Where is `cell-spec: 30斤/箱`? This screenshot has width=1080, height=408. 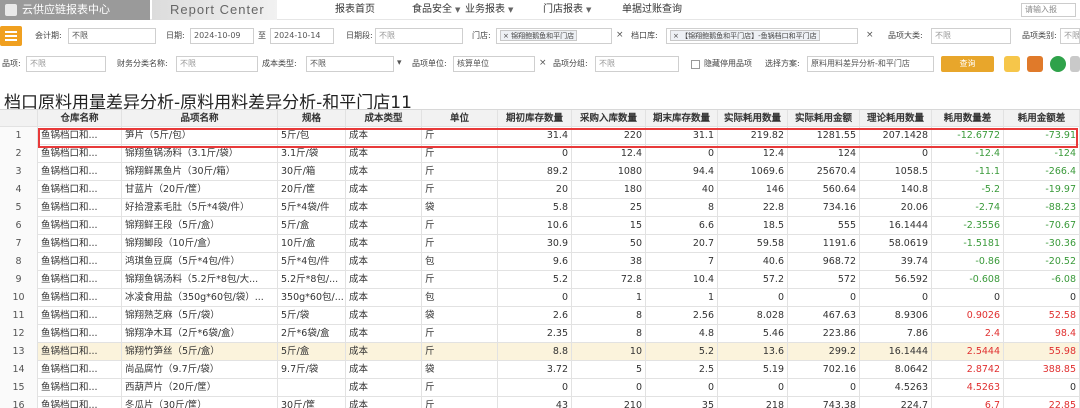
cell-spec: 30斤/箱 is located at coordinates (312, 172).